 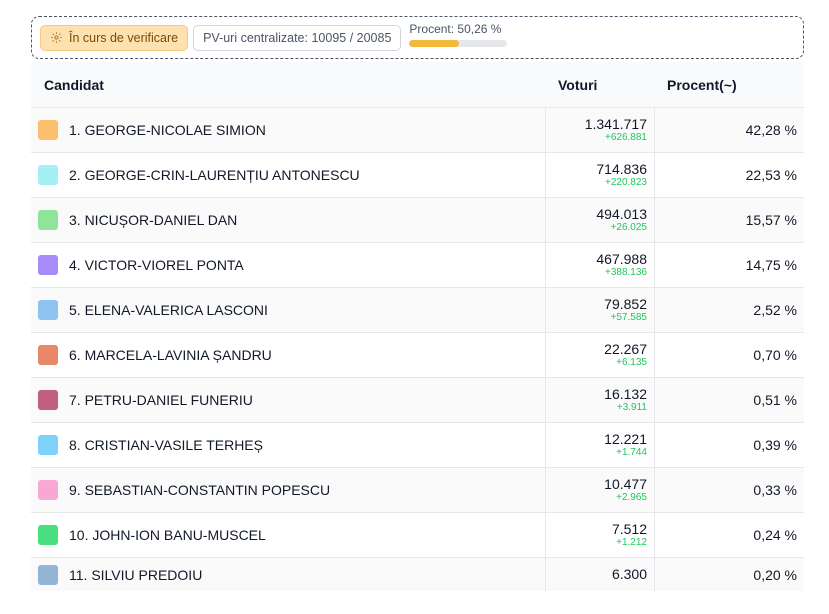 What do you see at coordinates (775, 355) in the screenshot?
I see `percent-value: 0,70 %` at bounding box center [775, 355].